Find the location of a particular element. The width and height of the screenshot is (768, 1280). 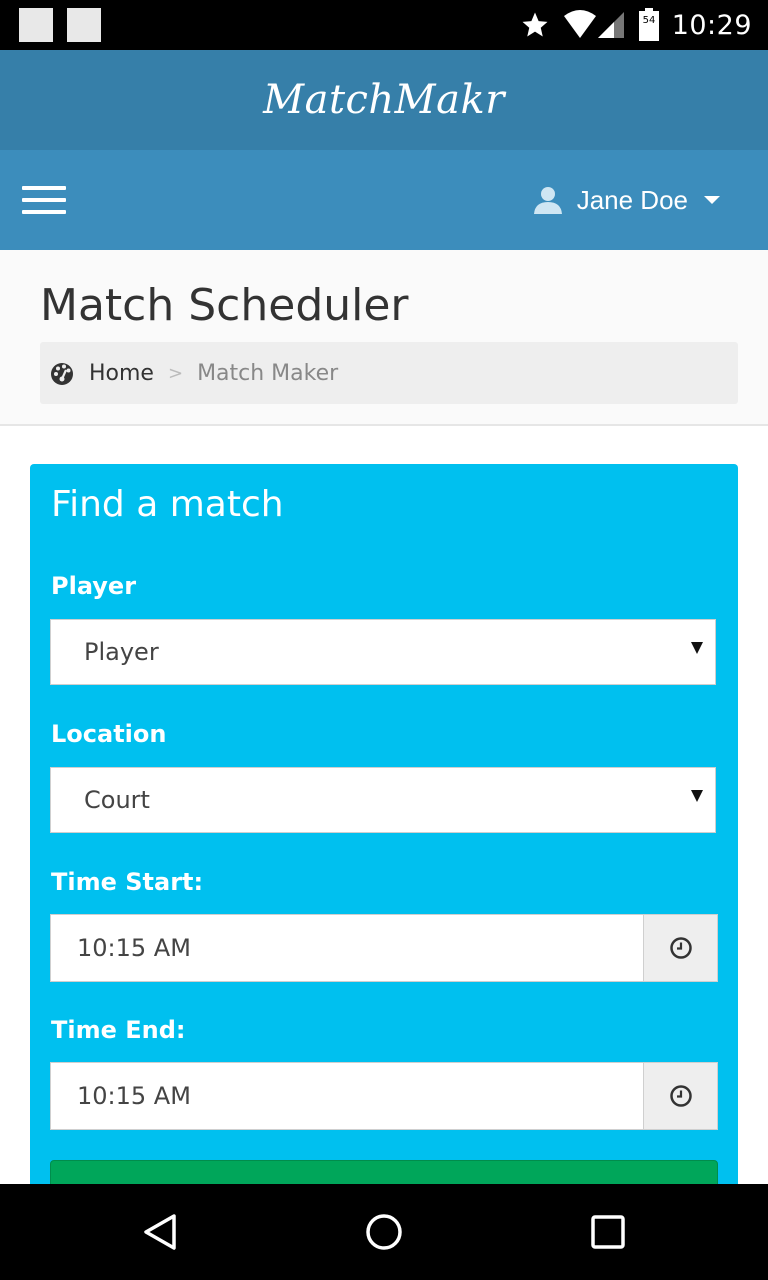

time-start-label: Time Start: is located at coordinates (127, 882).